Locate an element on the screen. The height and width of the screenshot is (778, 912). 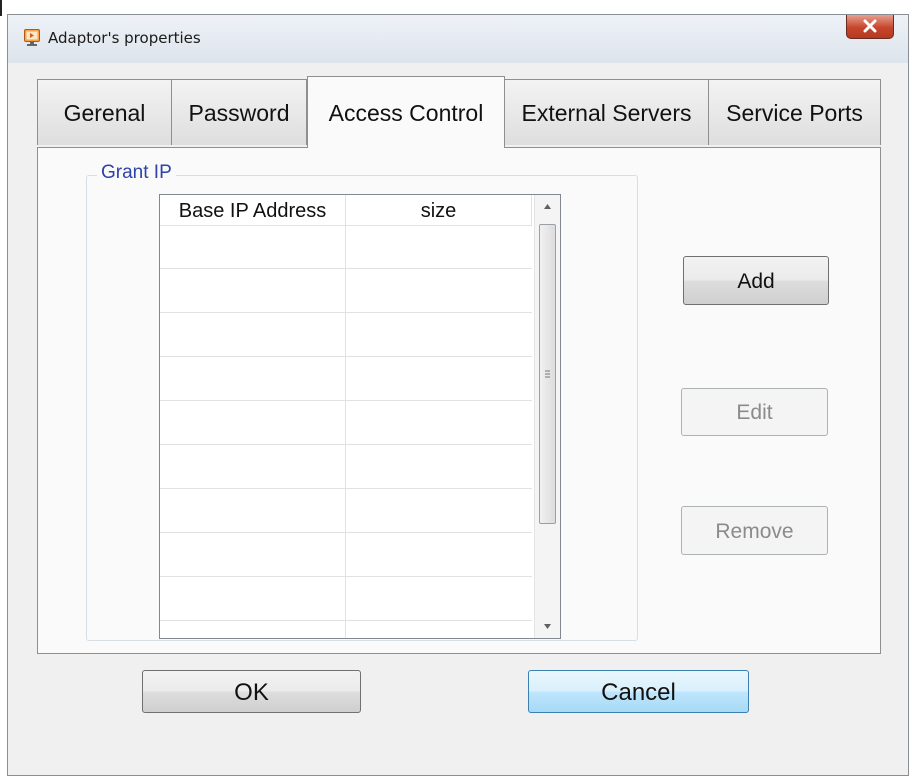
tab-label: Password is located at coordinates (239, 113).